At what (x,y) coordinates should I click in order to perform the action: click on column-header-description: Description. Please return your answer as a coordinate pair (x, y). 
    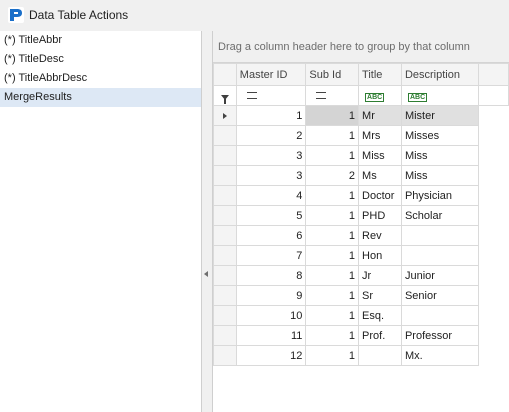
    Looking at the image, I should click on (439, 74).